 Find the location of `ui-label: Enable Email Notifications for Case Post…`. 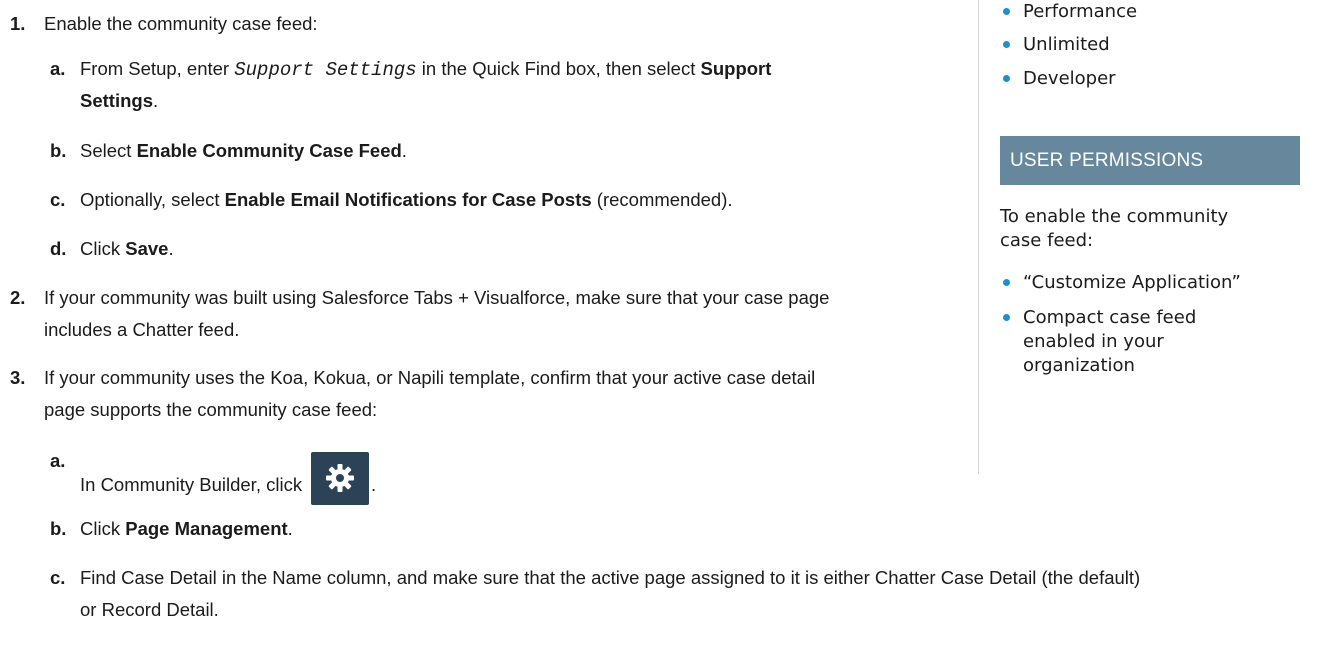

ui-label: Enable Email Notifications for Case Post… is located at coordinates (408, 199).